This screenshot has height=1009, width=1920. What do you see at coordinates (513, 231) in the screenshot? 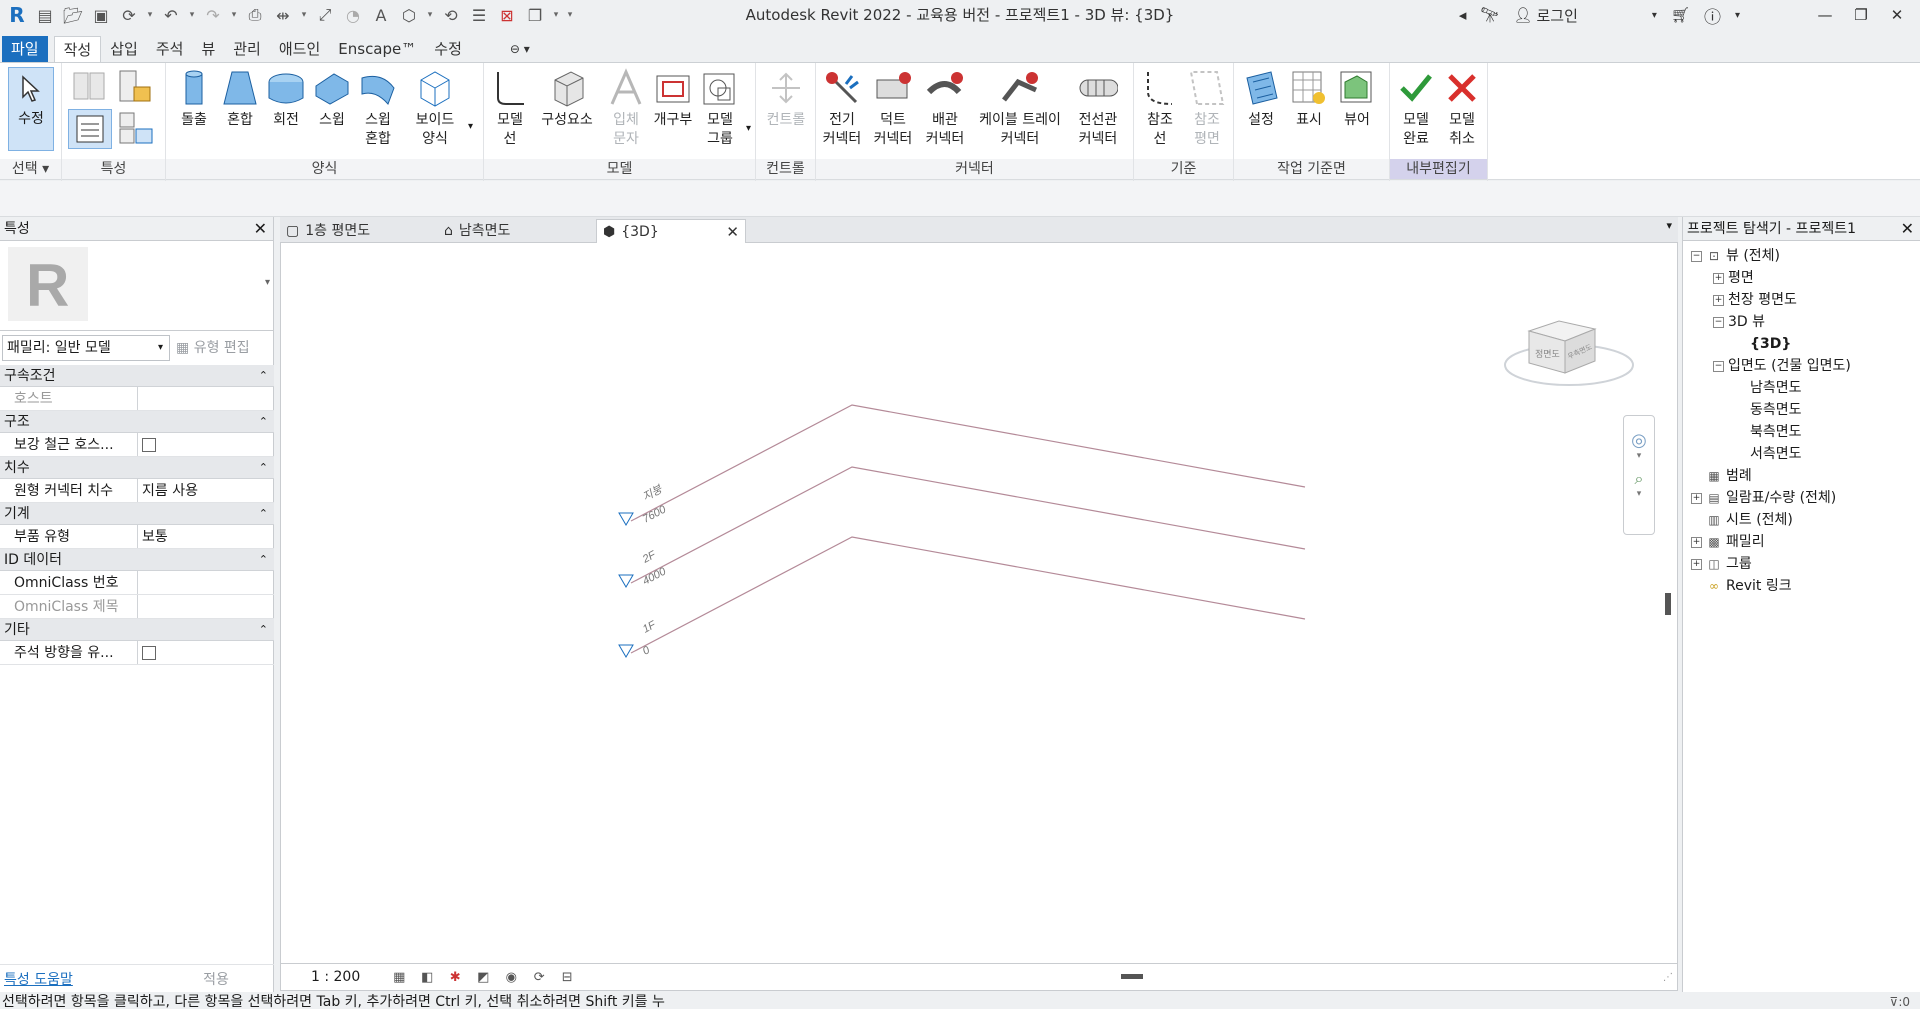
I see `tab-view-south-elevation: ⌂ 남측면도` at bounding box center [513, 231].